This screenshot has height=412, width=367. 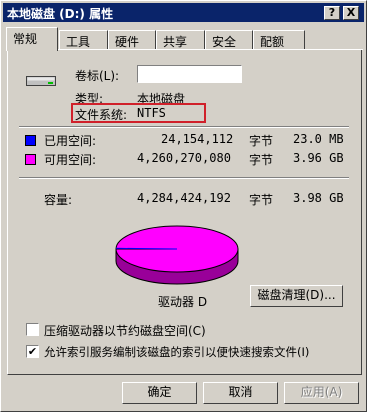 I want to click on disk-usage-pie, so click(x=177, y=255).